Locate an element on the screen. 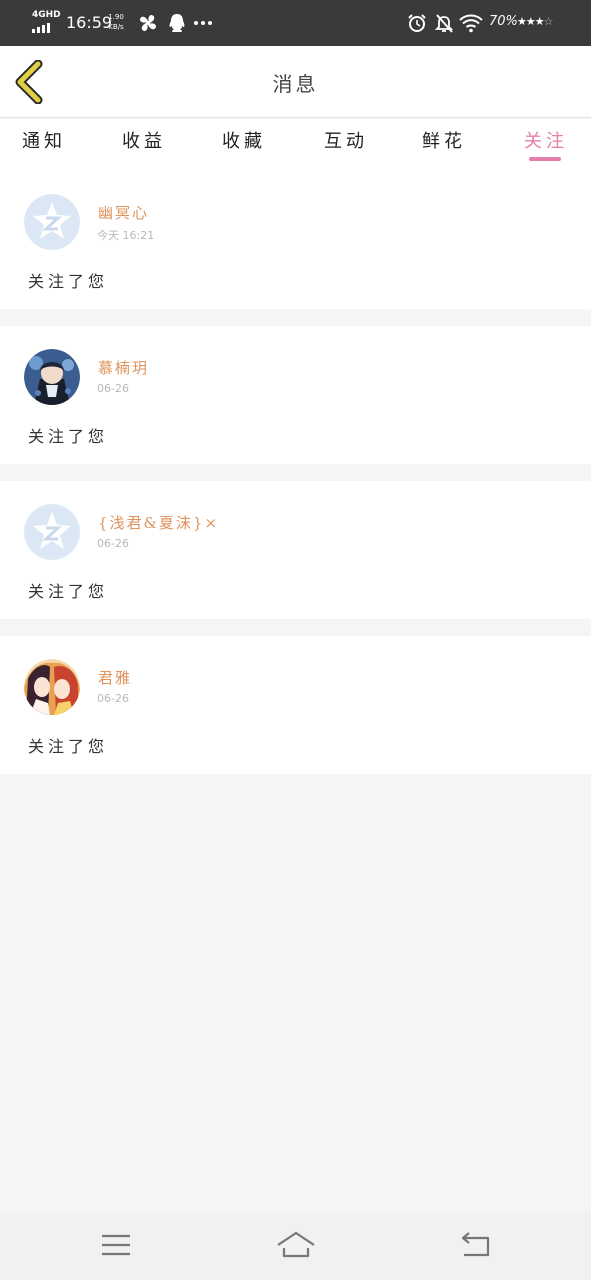  battery-level: 70% is located at coordinates (503, 21).